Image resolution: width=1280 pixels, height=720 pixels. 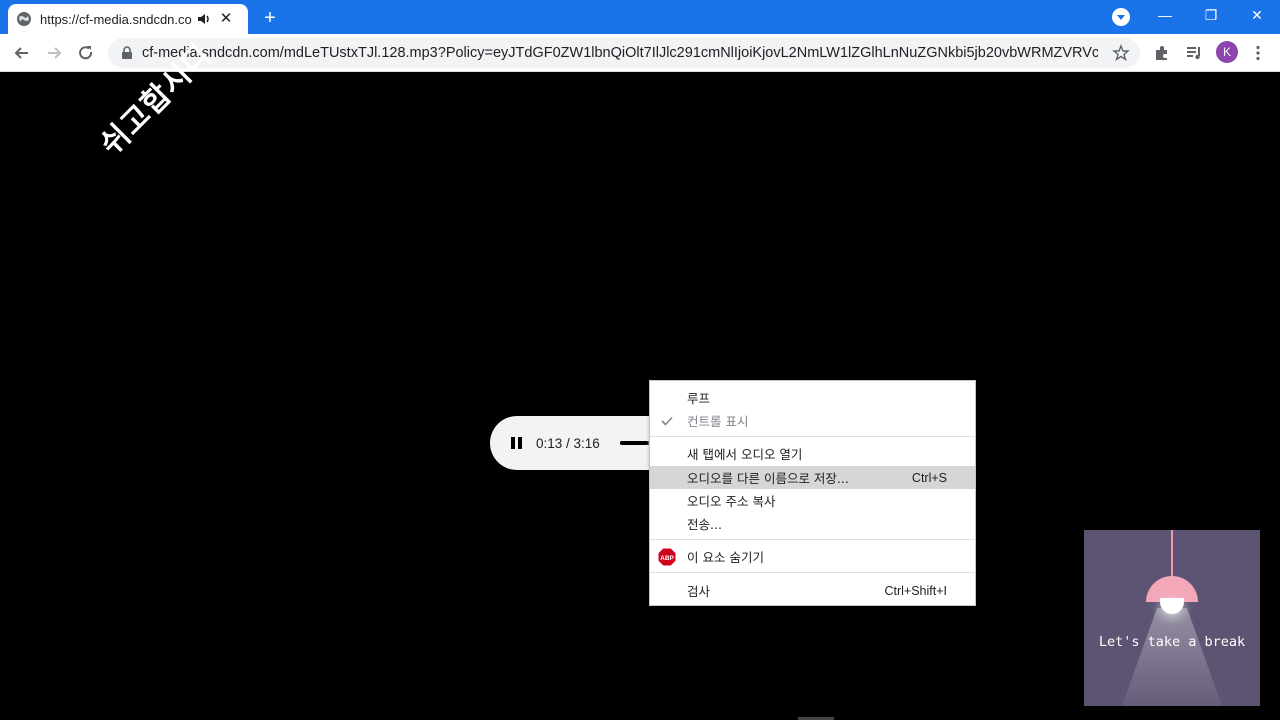 What do you see at coordinates (812, 453) in the screenshot?
I see `menu-item-open-audio-new-tab: 새 탭에서 오디오 열기` at bounding box center [812, 453].